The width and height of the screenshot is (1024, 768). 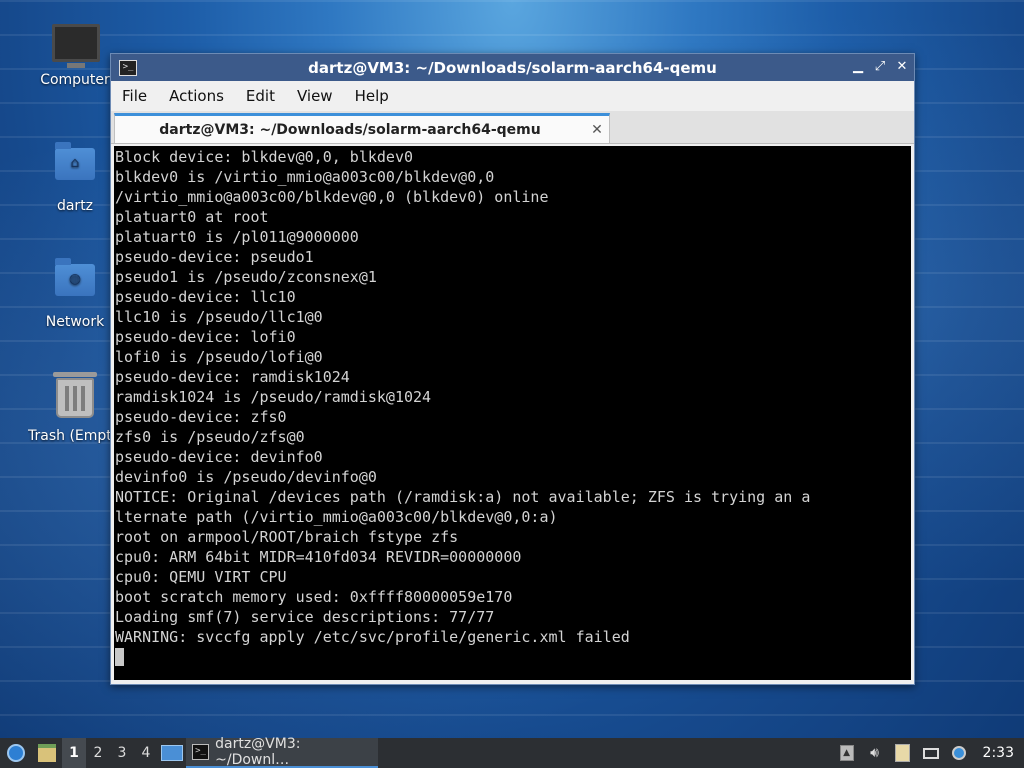 What do you see at coordinates (201, 417) in the screenshot?
I see `terminal-line: pseudo-device: zfs0` at bounding box center [201, 417].